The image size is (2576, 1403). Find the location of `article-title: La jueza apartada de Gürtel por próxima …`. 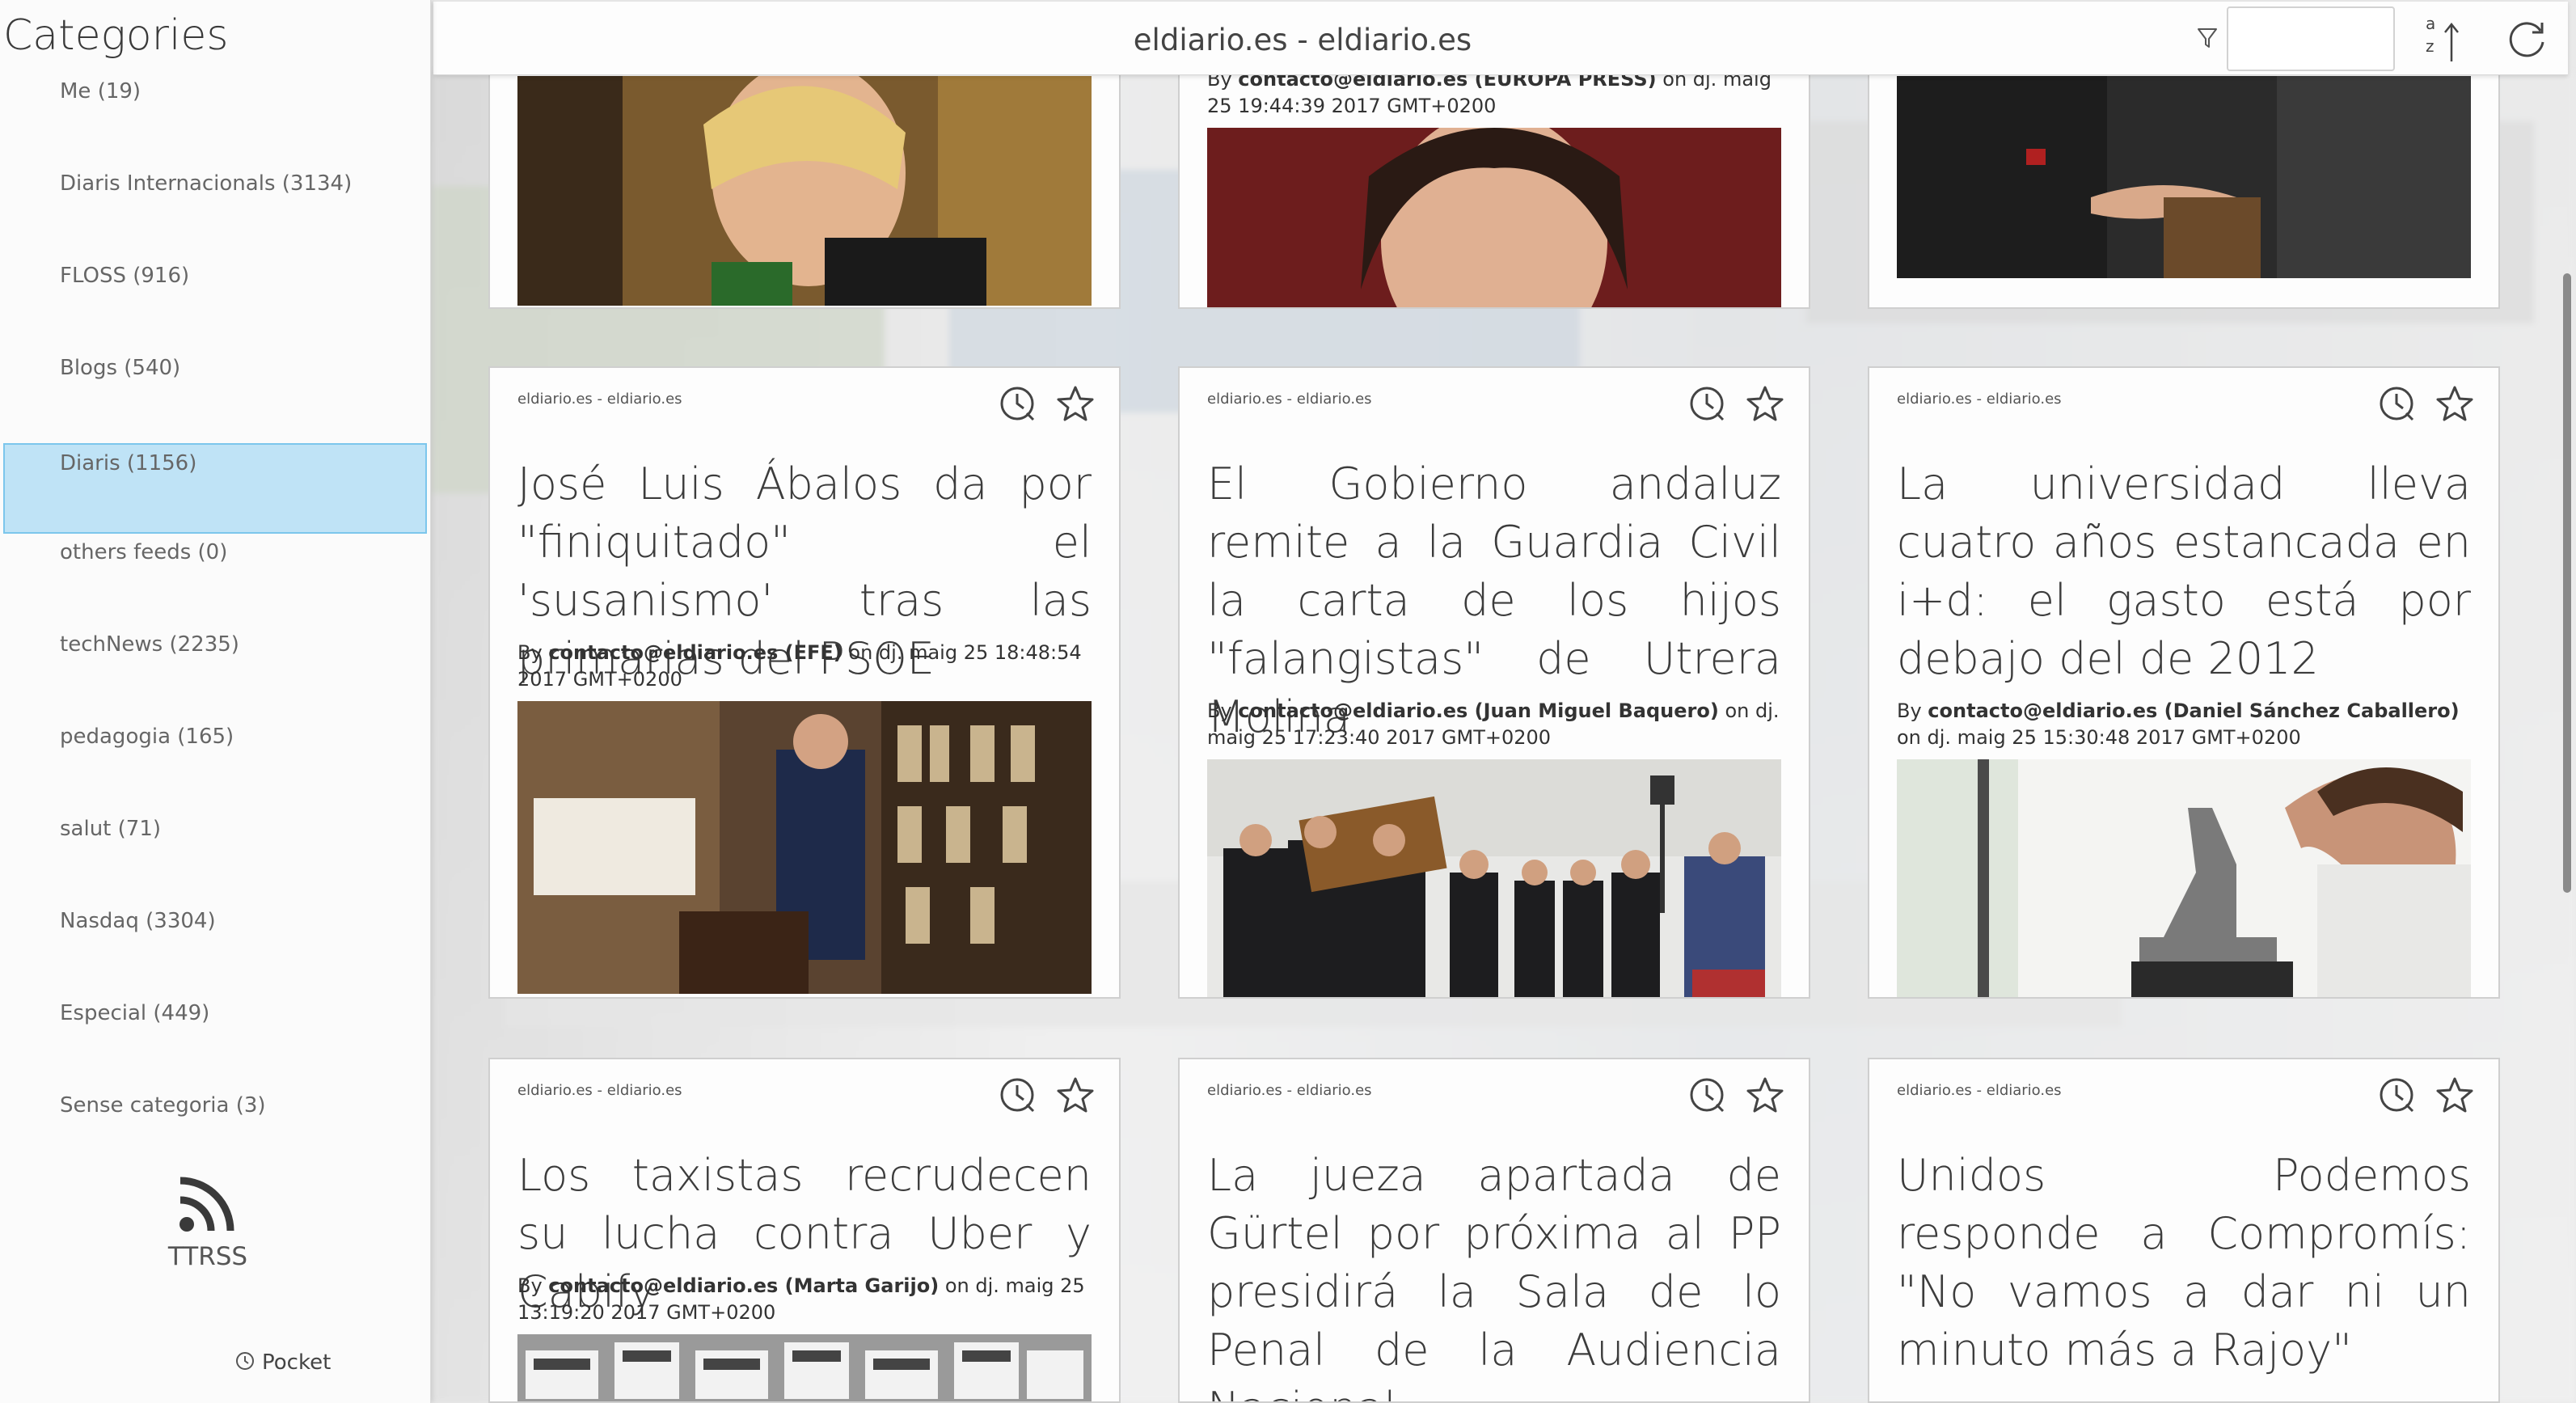

article-title: La jueza apartada de Gürtel por próxima … is located at coordinates (1494, 1274).